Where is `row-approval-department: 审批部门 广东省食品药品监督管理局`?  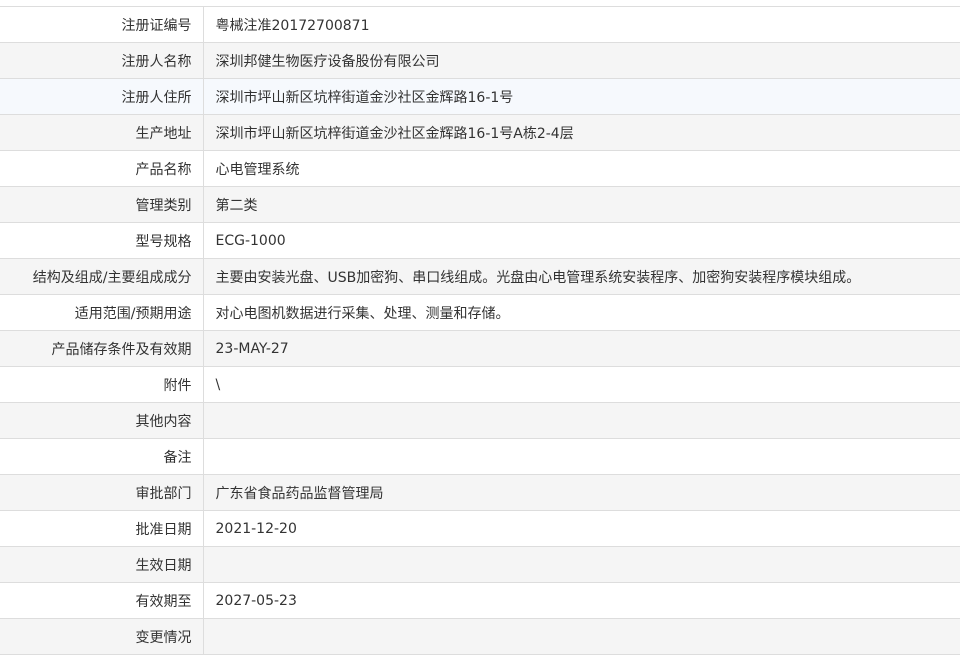 row-approval-department: 审批部门 广东省食品药品监督管理局 is located at coordinates (480, 492).